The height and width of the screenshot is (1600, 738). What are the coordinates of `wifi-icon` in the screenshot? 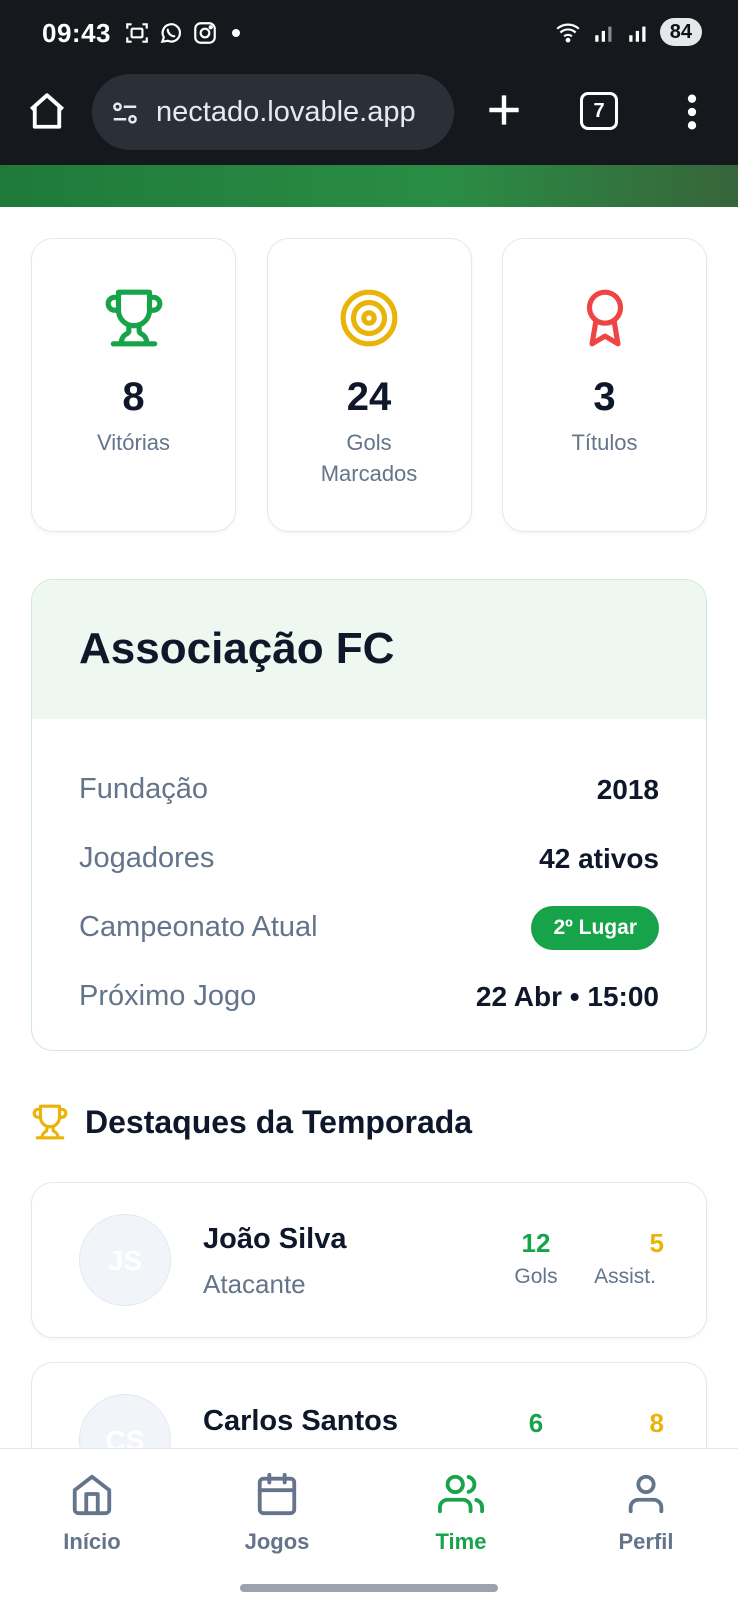 It's located at (568, 33).